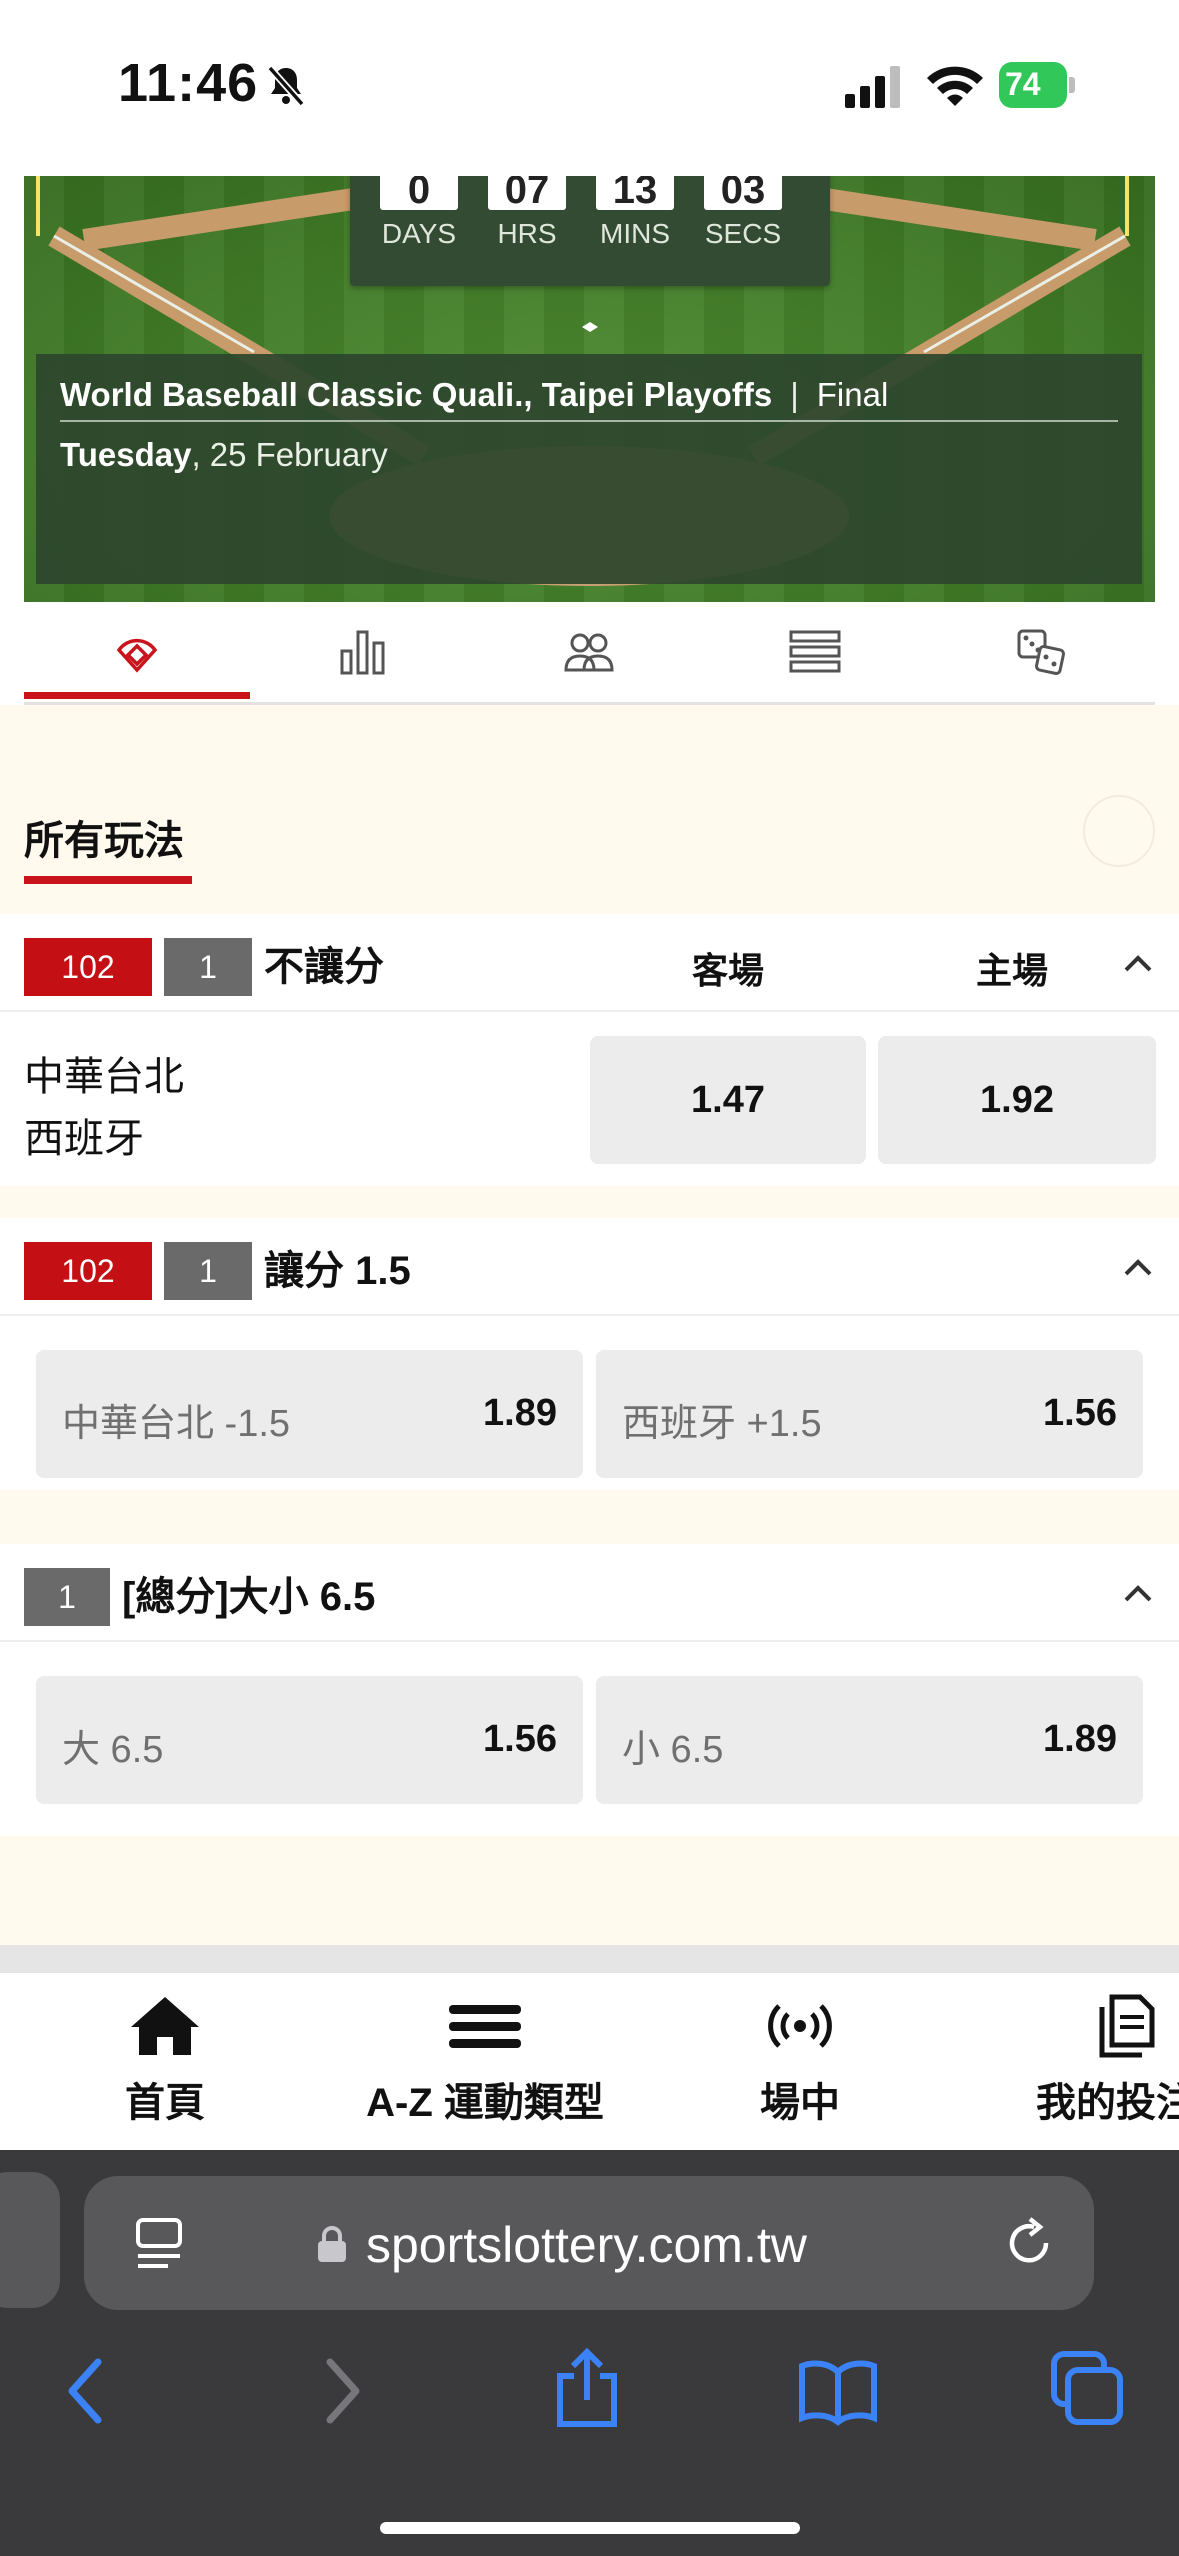  I want to click on nav-label: 場中, so click(800, 2103).